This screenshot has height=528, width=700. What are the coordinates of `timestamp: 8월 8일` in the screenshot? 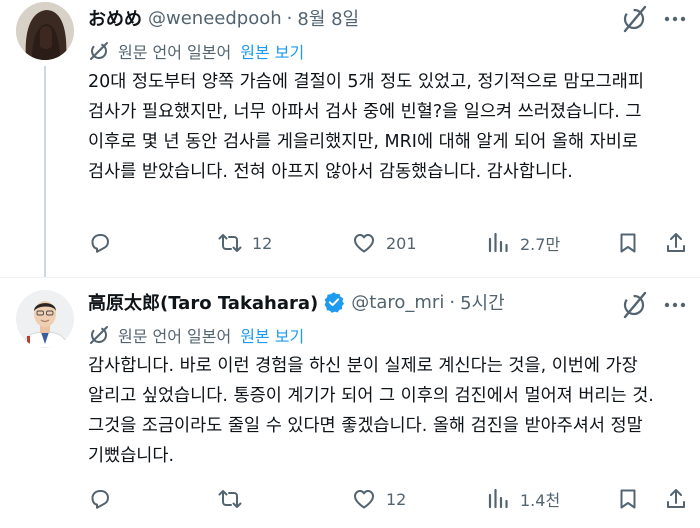 It's located at (328, 18).